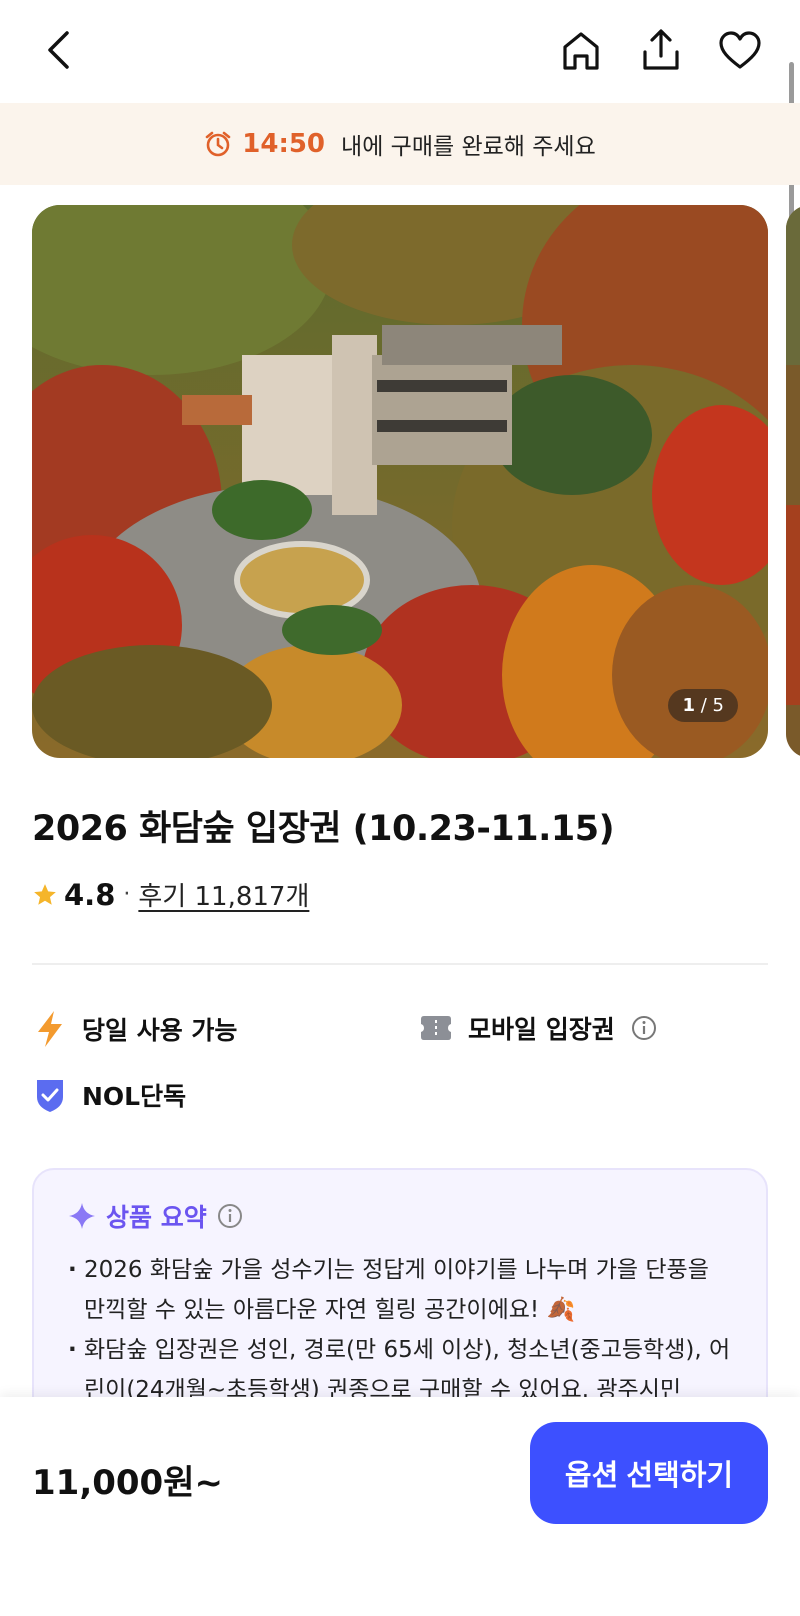 The height and width of the screenshot is (1616, 800). I want to click on home-icon, so click(581, 51).